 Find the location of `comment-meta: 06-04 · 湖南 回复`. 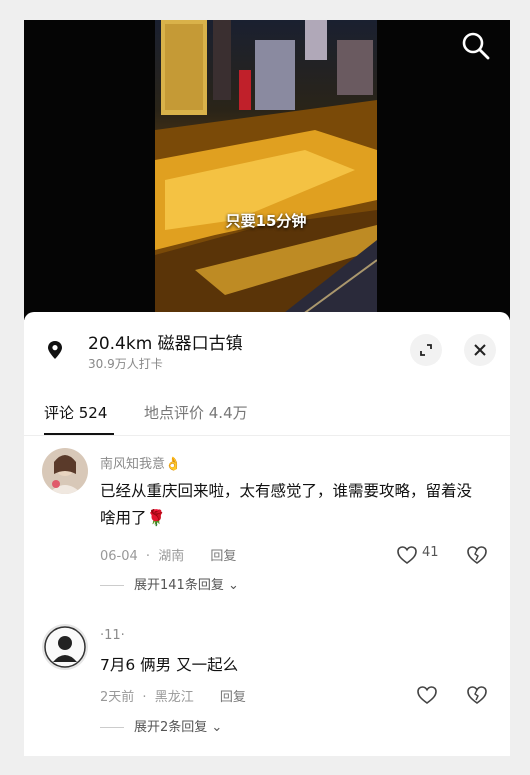

comment-meta: 06-04 · 湖南 回复 is located at coordinates (168, 556).